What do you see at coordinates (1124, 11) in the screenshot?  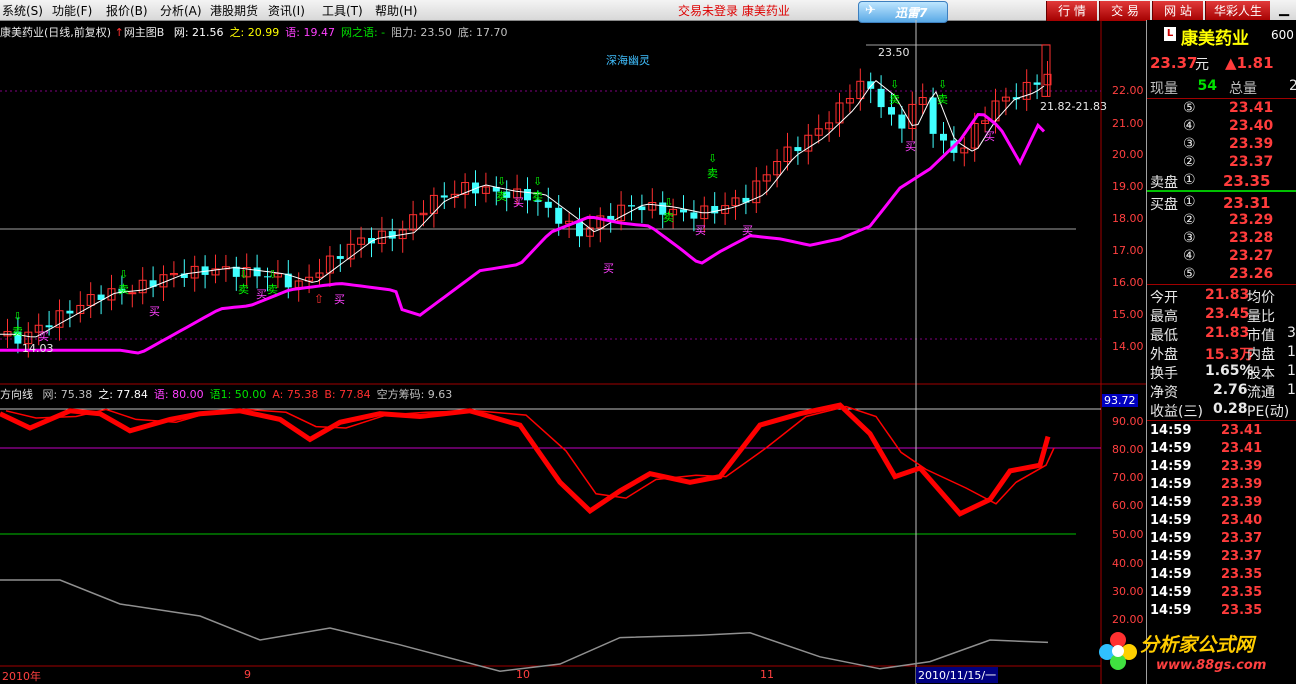 I see `tab-trade: 交 易` at bounding box center [1124, 11].